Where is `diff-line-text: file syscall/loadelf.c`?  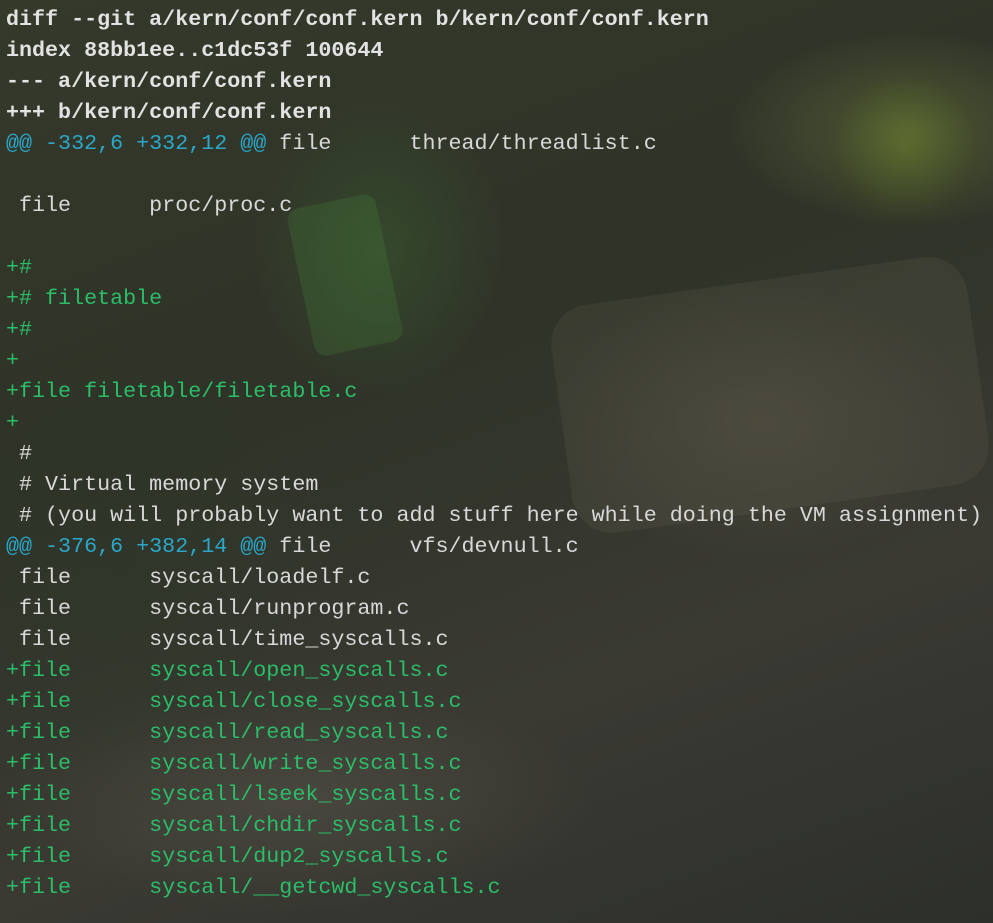 diff-line-text: file syscall/loadelf.c is located at coordinates (188, 577).